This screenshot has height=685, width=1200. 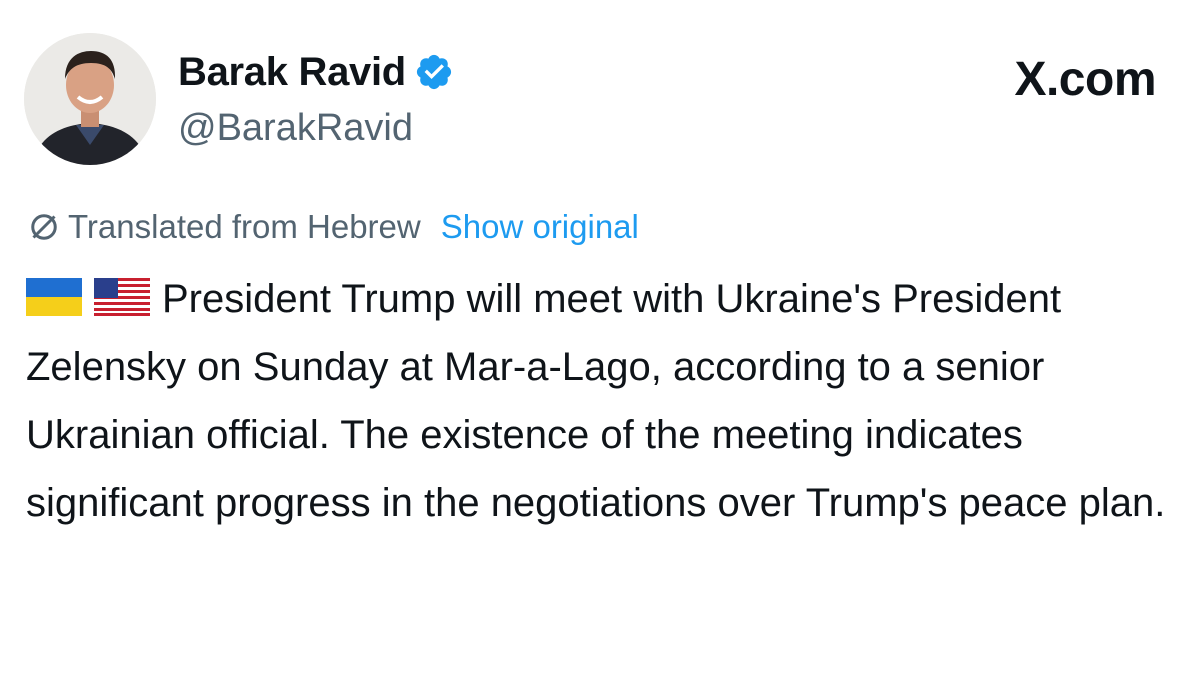 I want to click on author-display-name: Barak Ravid, so click(x=292, y=72).